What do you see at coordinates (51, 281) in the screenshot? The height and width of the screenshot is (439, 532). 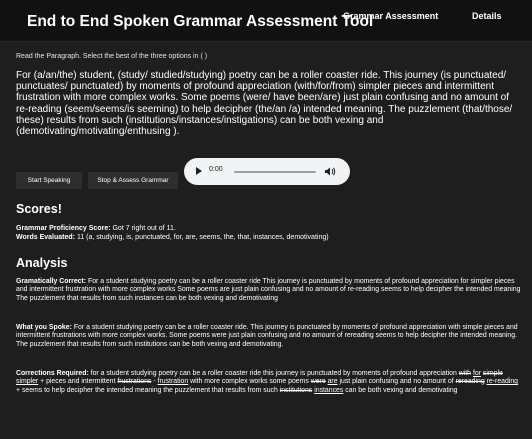 I see `correct-label: Gramatically Correct:` at bounding box center [51, 281].